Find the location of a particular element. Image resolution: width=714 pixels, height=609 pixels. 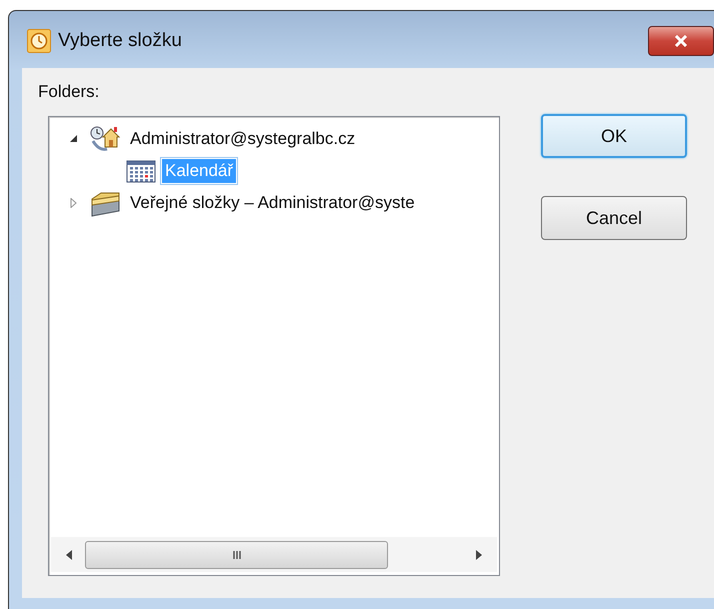

scroll-right-icon is located at coordinates (479, 555).